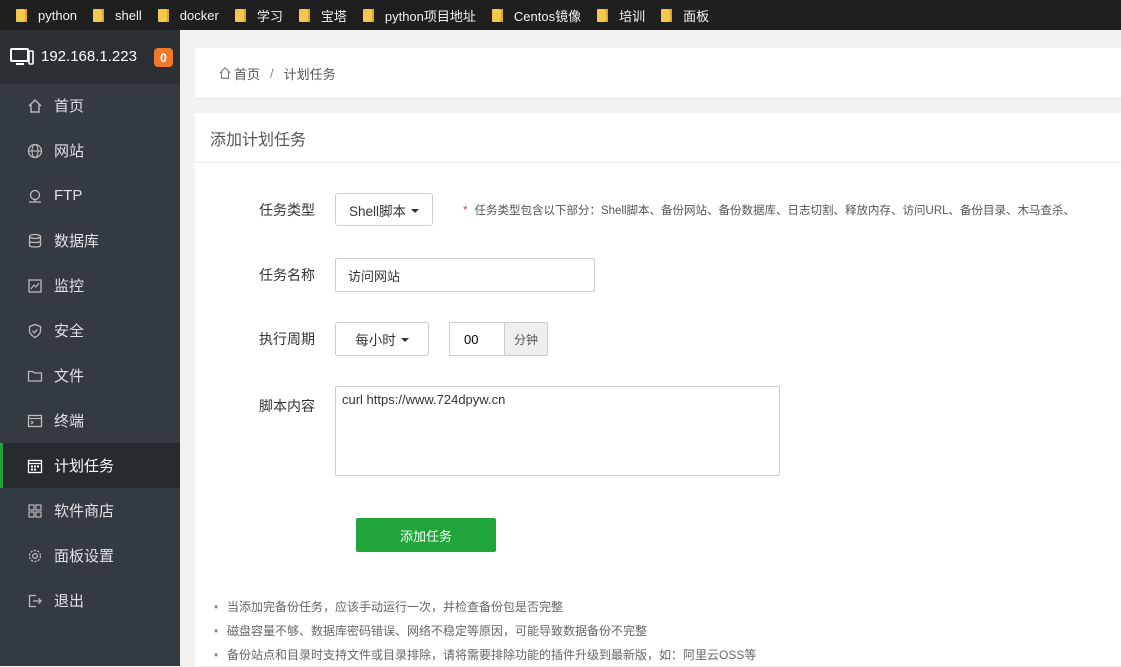 The height and width of the screenshot is (667, 1121). Describe the element at coordinates (90, 330) in the screenshot. I see `sidebar-item-security: 安全` at that location.